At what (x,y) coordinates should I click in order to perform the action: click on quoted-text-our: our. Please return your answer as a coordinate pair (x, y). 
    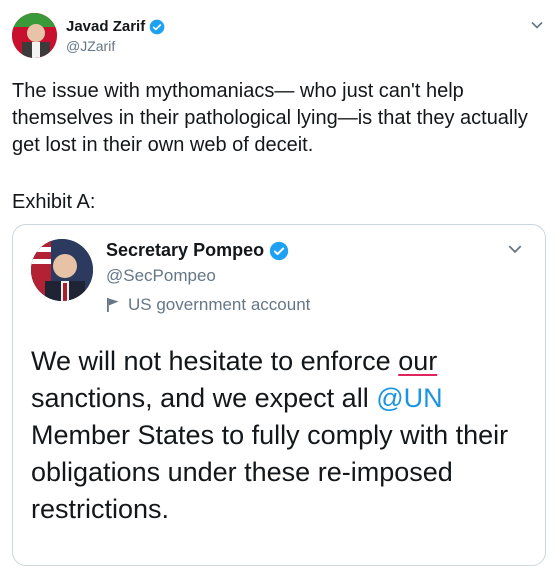
    Looking at the image, I should click on (418, 361).